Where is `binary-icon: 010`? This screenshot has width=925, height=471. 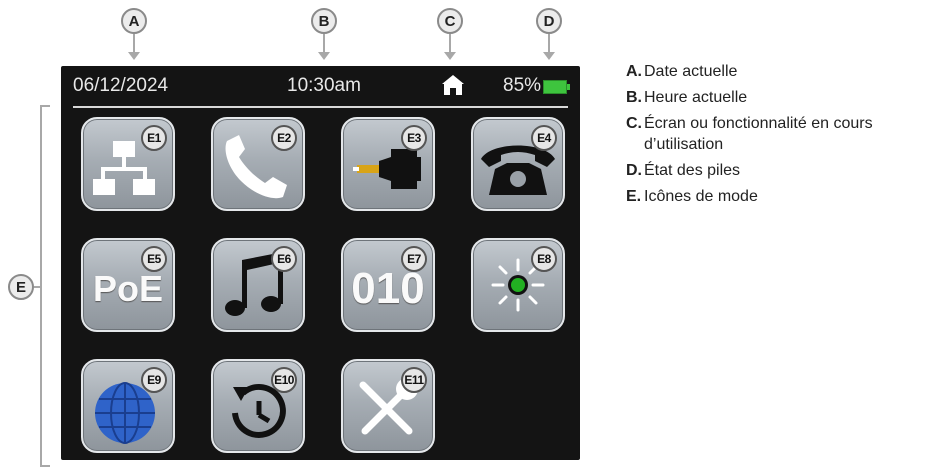 binary-icon: 010 is located at coordinates (388, 288).